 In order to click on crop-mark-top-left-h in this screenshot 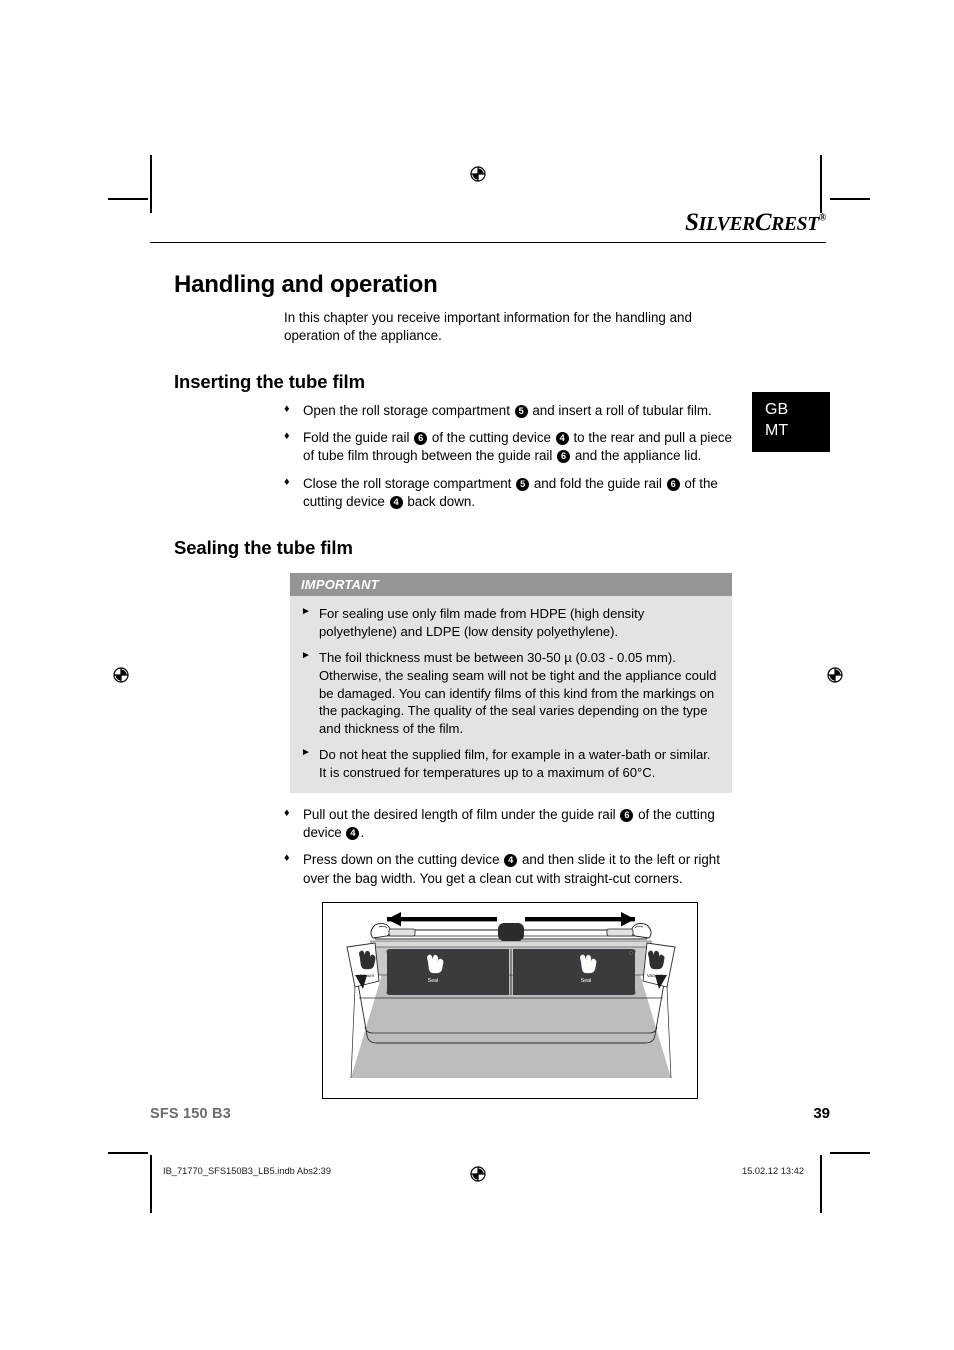, I will do `click(128, 199)`.